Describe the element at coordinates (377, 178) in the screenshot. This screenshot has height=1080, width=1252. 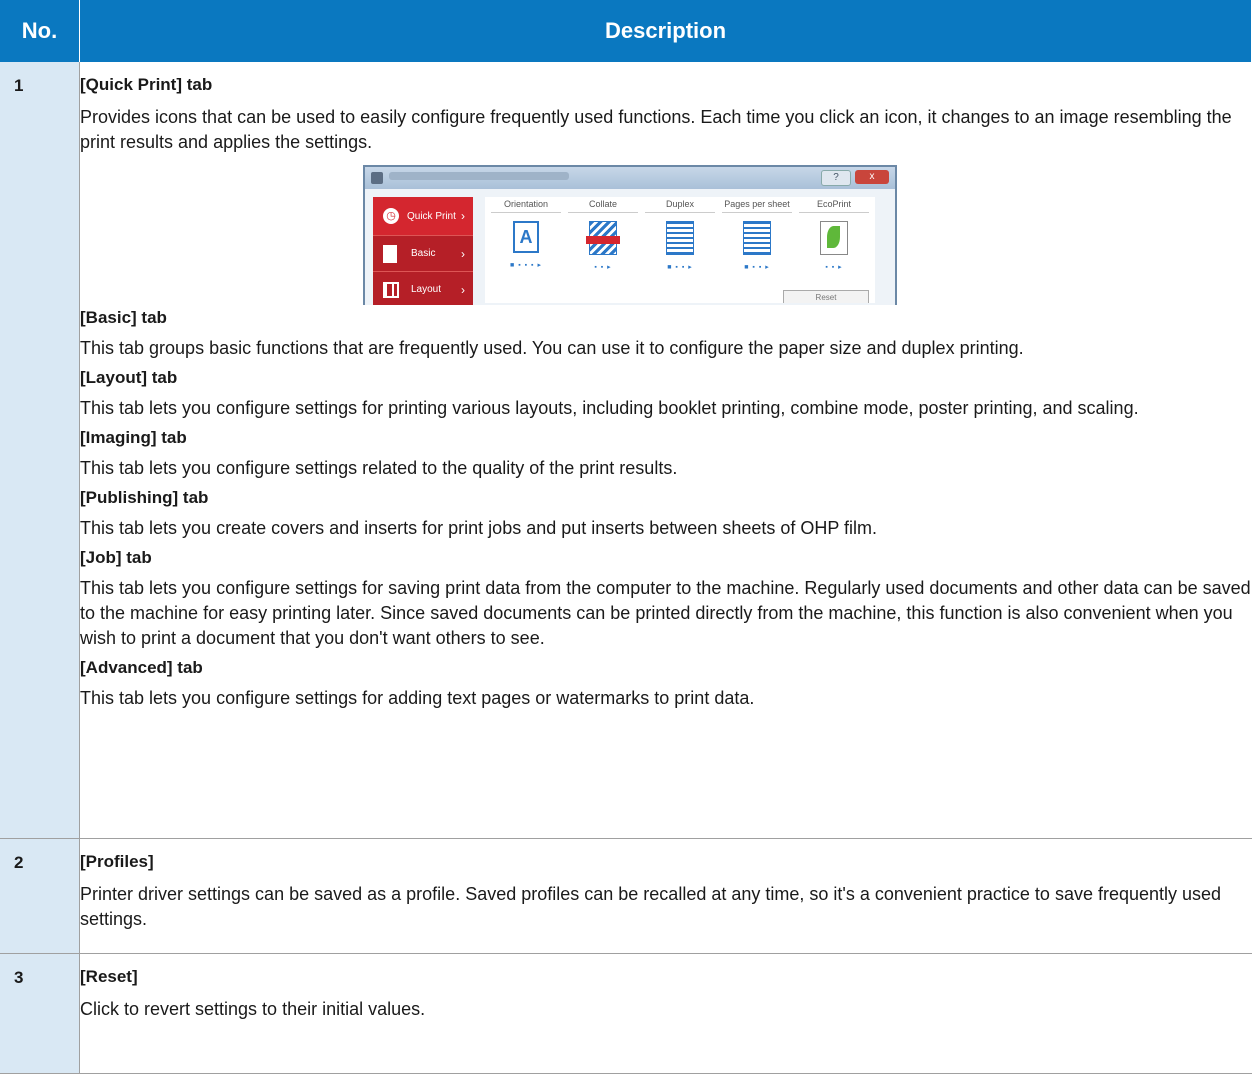
I see `printer-icon` at that location.